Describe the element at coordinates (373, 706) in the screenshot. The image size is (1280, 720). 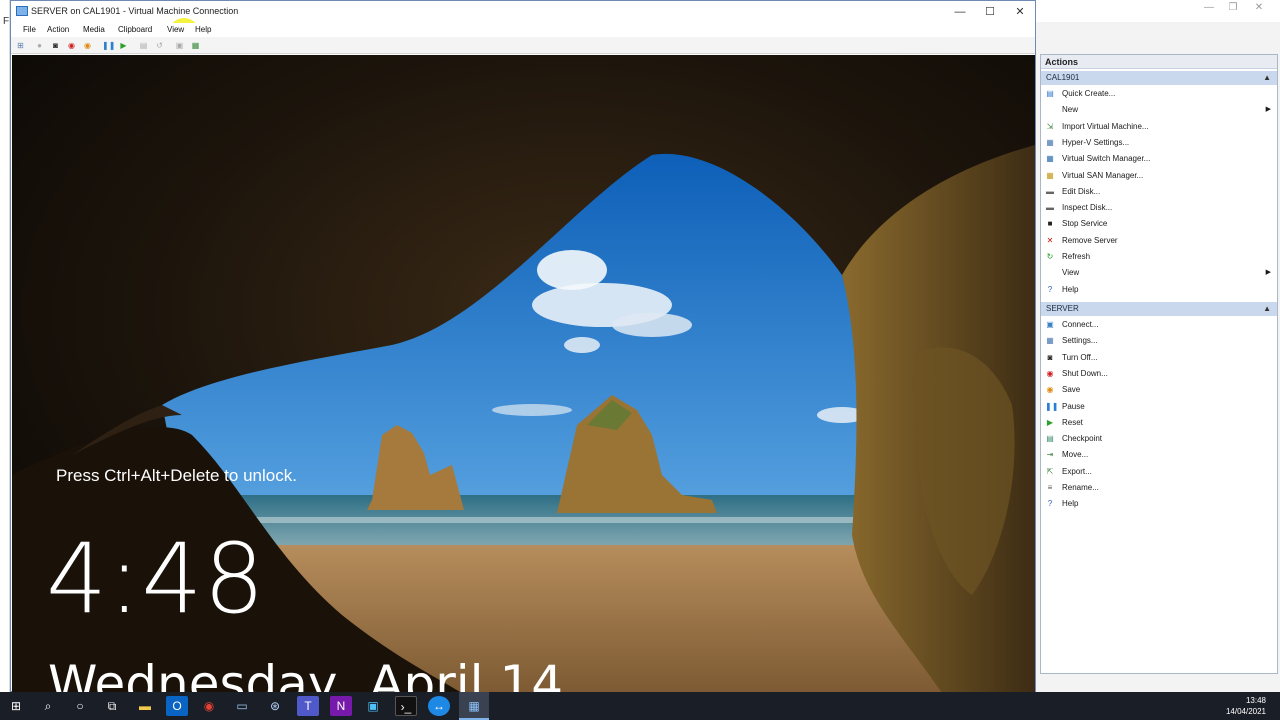
I see `app-icon: ▣` at that location.